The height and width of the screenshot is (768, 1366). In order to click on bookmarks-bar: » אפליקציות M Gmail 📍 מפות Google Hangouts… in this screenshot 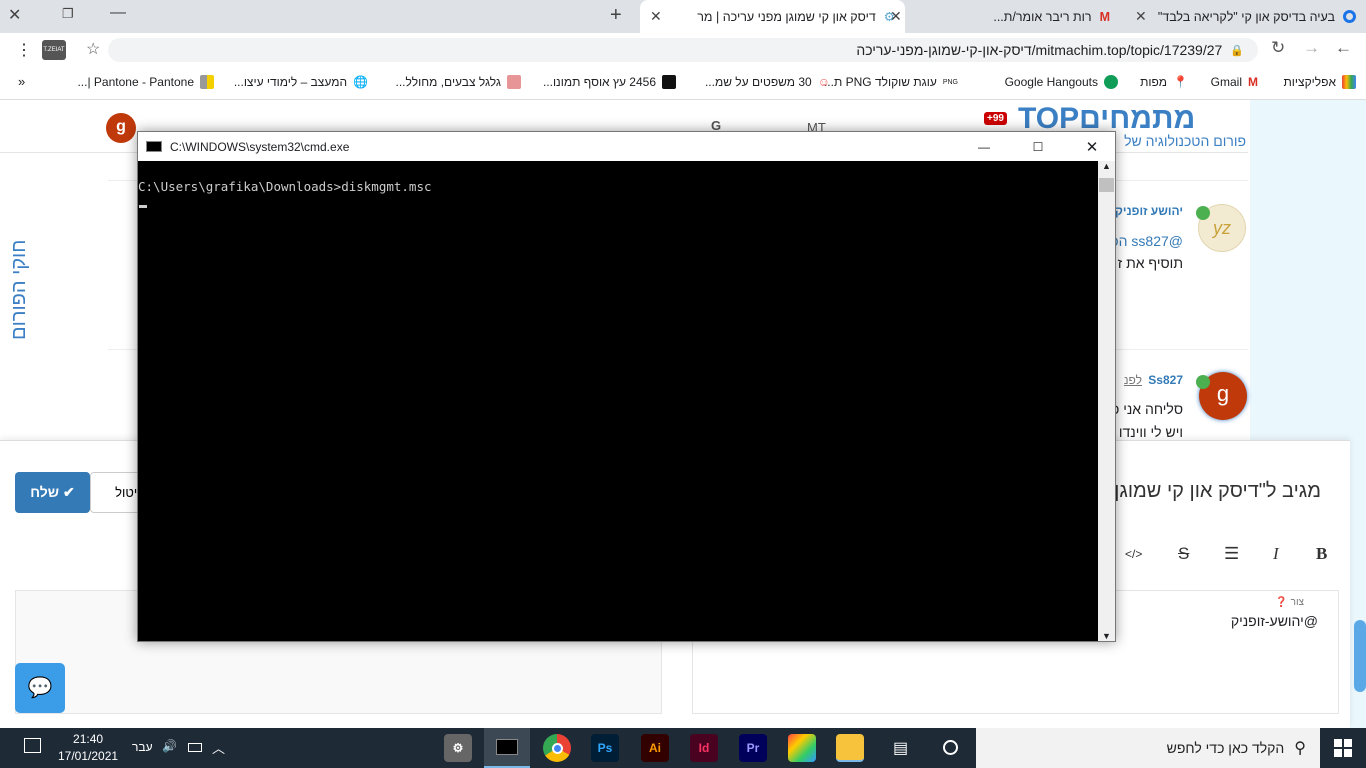, I will do `click(683, 83)`.